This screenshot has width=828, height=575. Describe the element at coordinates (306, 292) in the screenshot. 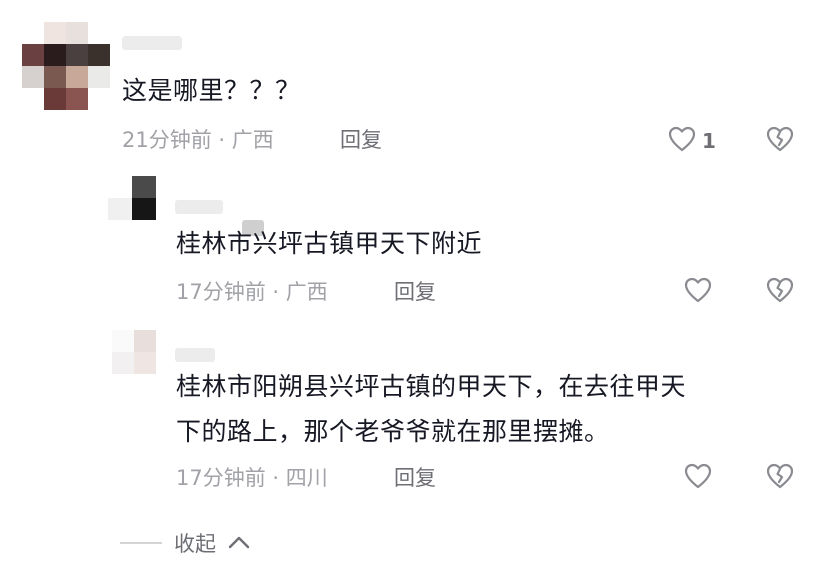

I see `reply-location: 广西` at that location.